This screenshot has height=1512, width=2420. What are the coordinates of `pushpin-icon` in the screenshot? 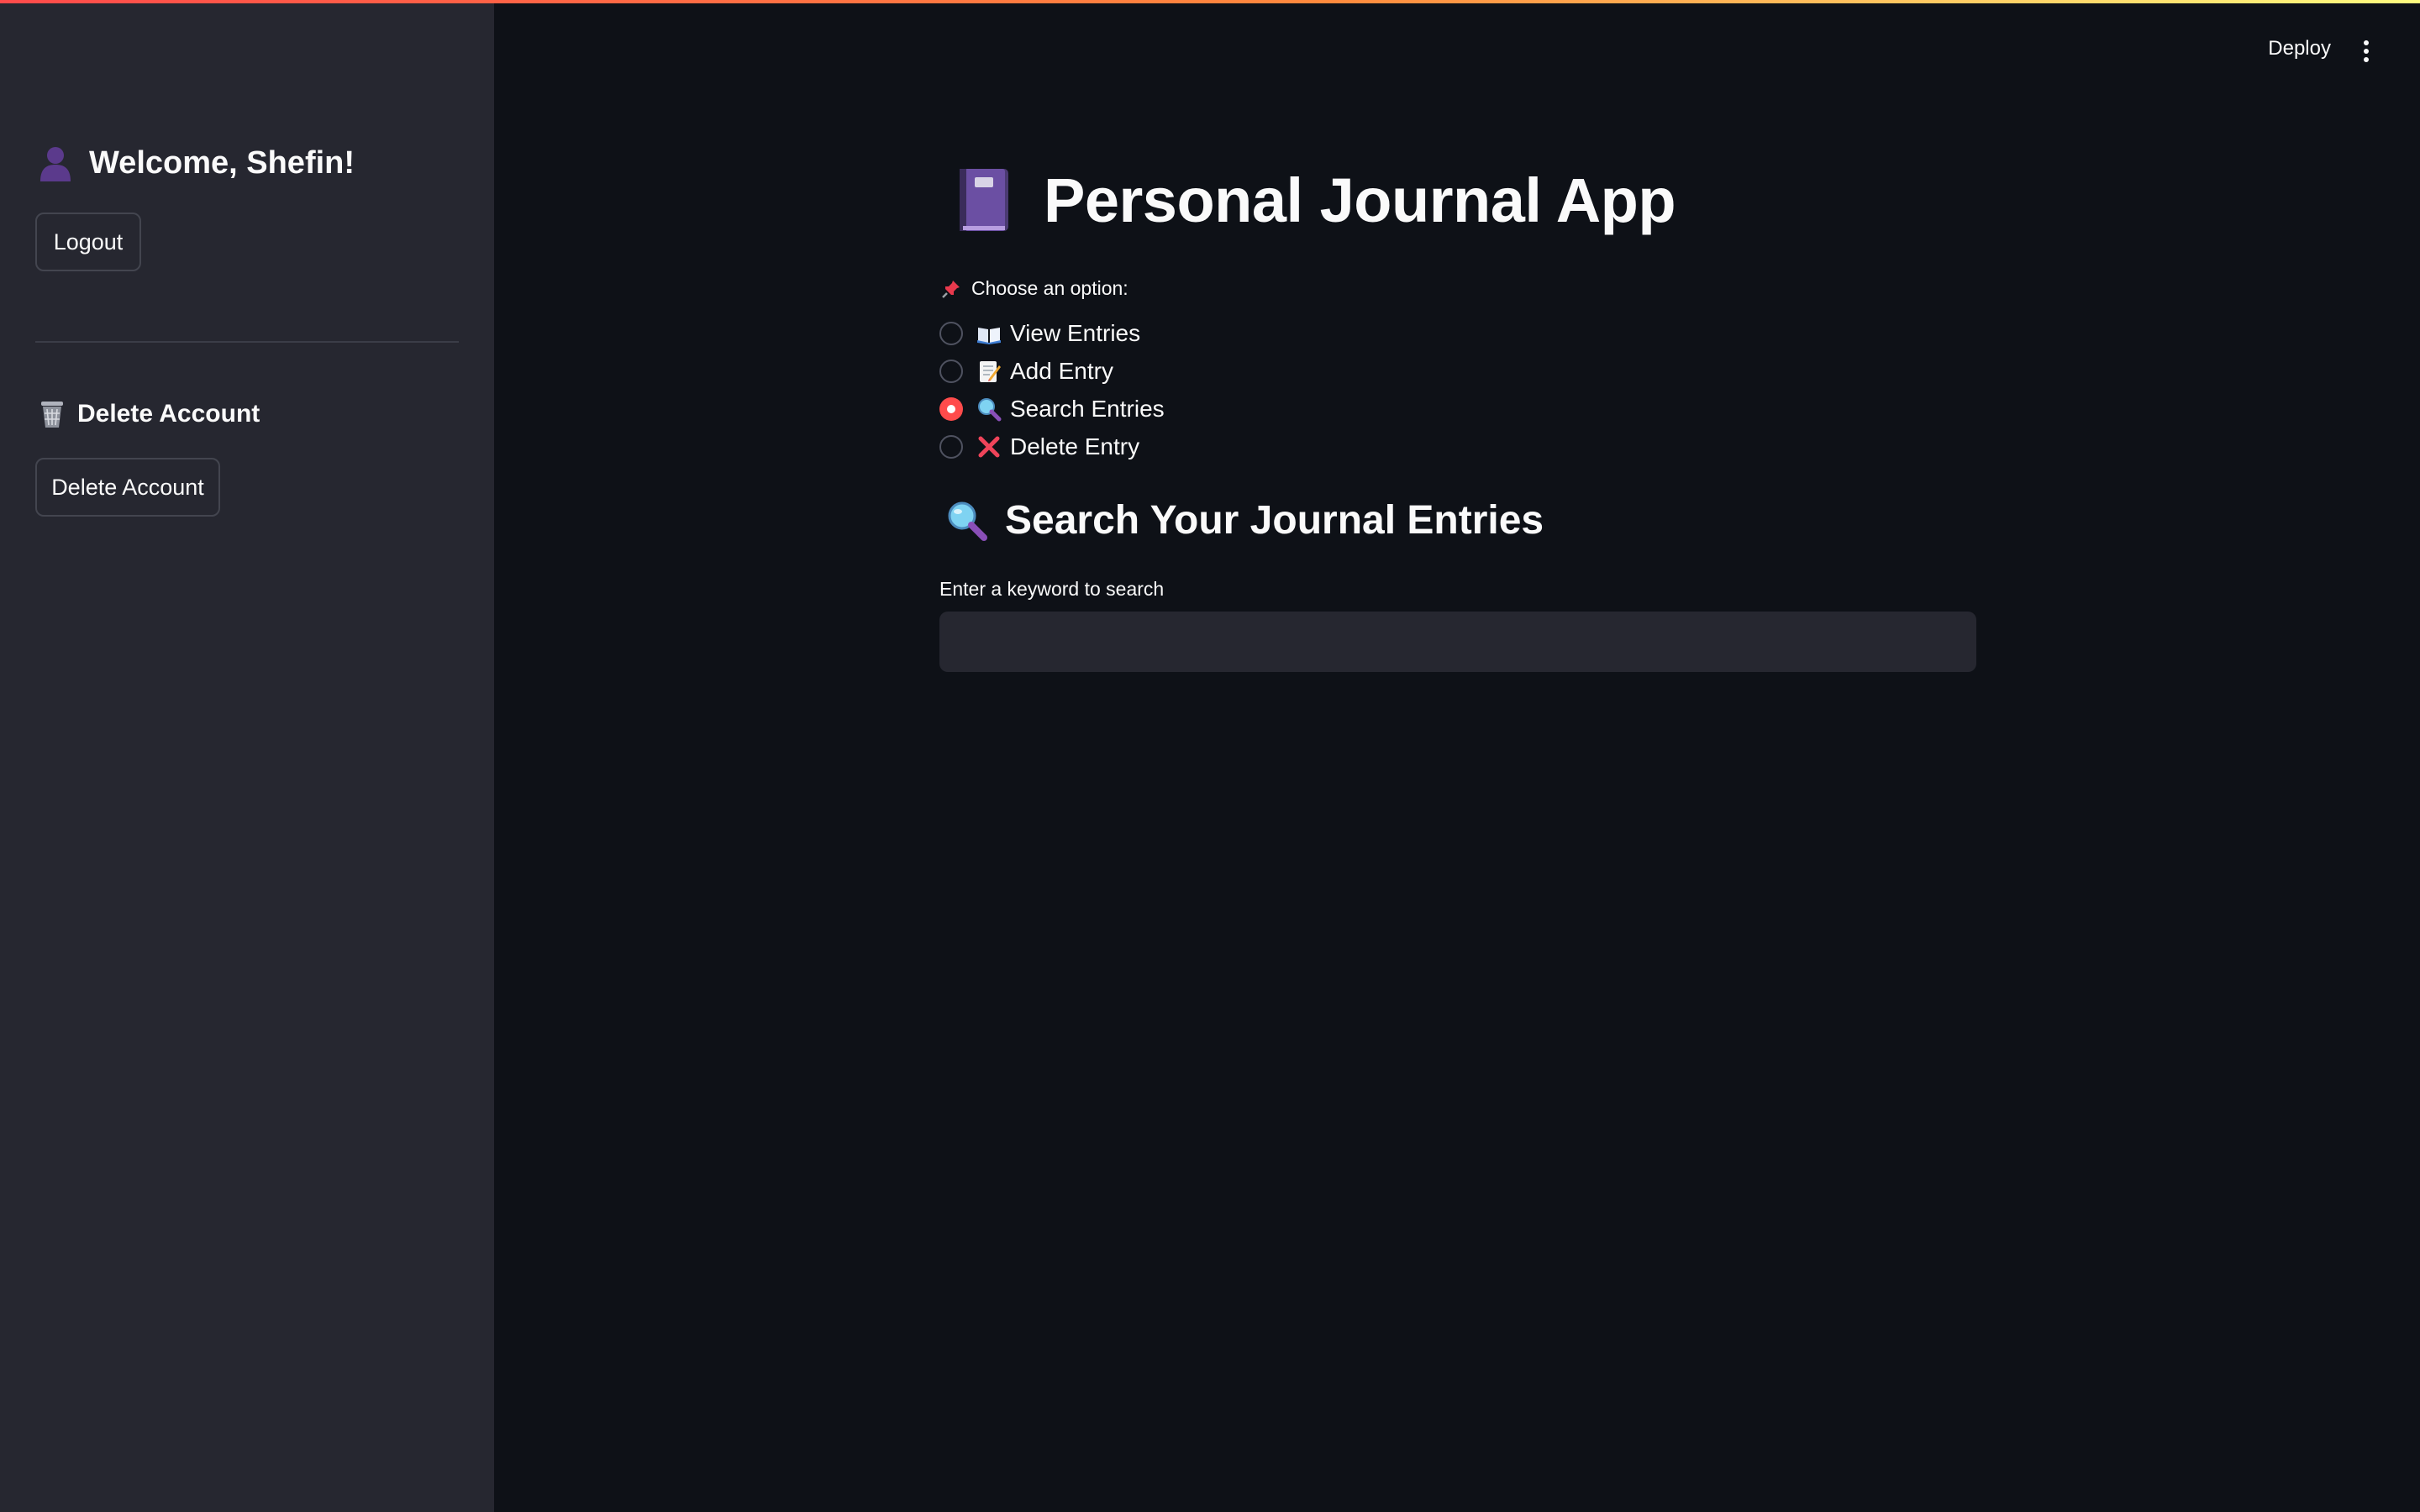 It's located at (951, 289).